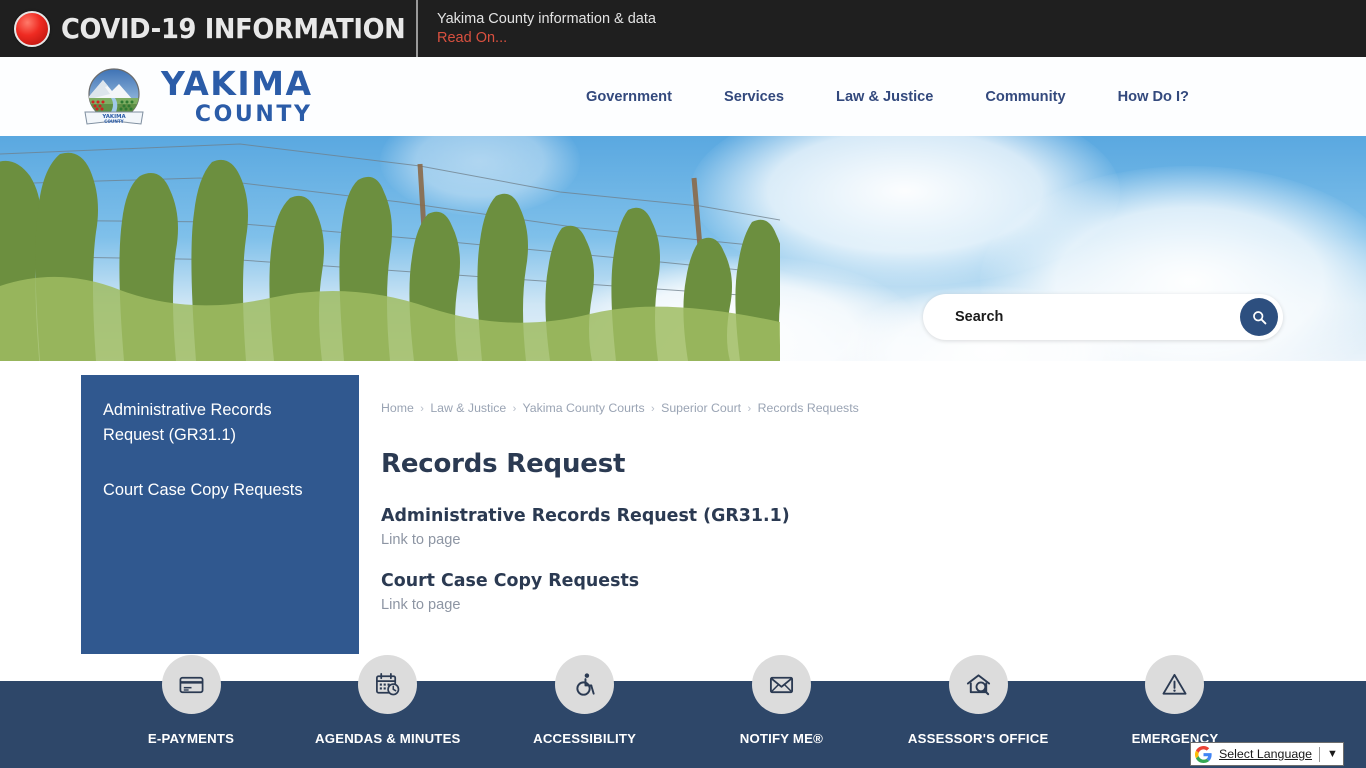 This screenshot has height=768, width=1366. I want to click on site-search, so click(1103, 317).